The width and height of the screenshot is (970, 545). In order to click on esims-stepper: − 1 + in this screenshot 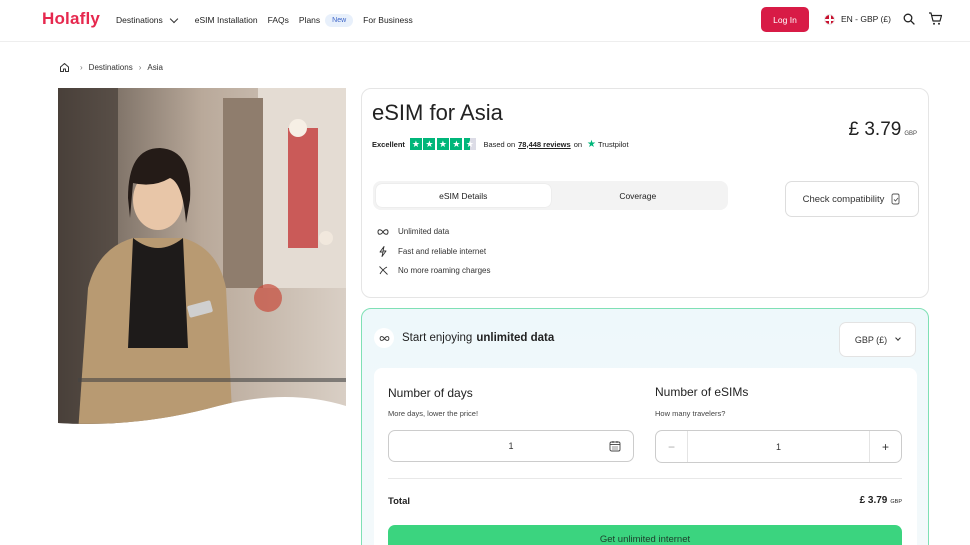, I will do `click(778, 446)`.